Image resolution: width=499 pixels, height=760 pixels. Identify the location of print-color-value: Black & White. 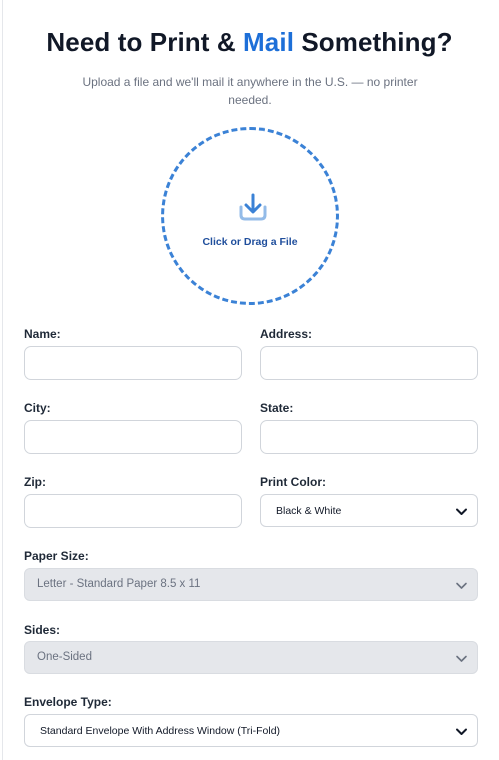
(309, 511).